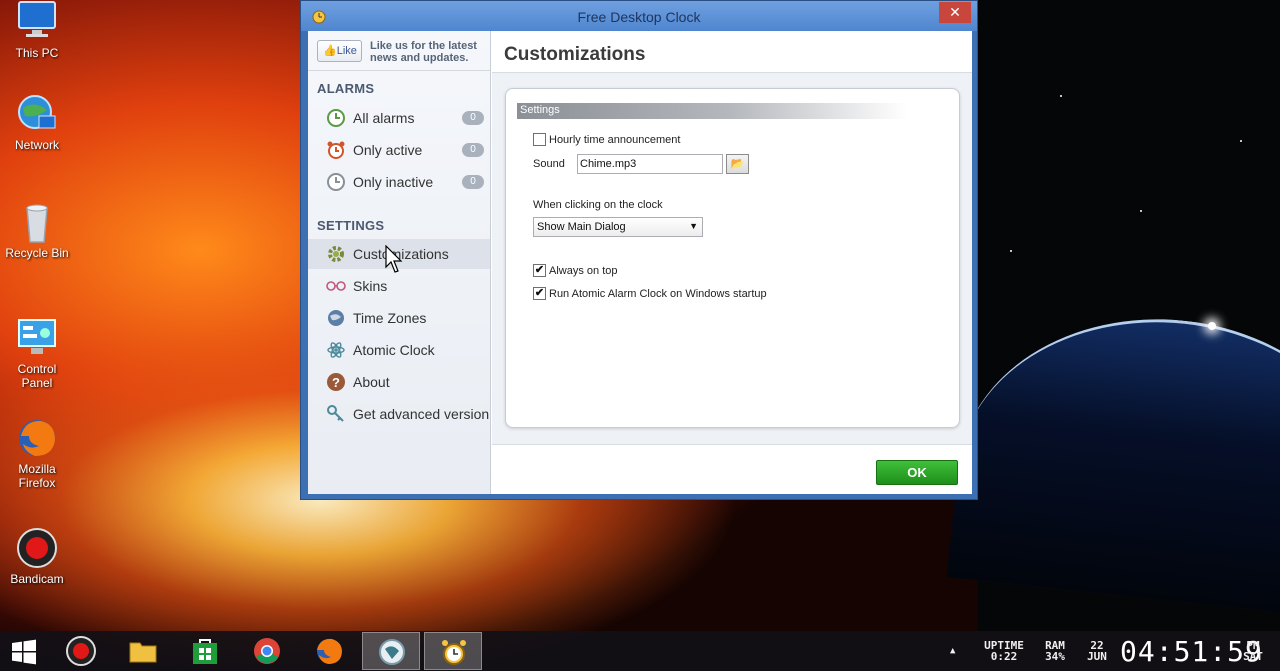  I want to click on glasses-icon, so click(336, 286).